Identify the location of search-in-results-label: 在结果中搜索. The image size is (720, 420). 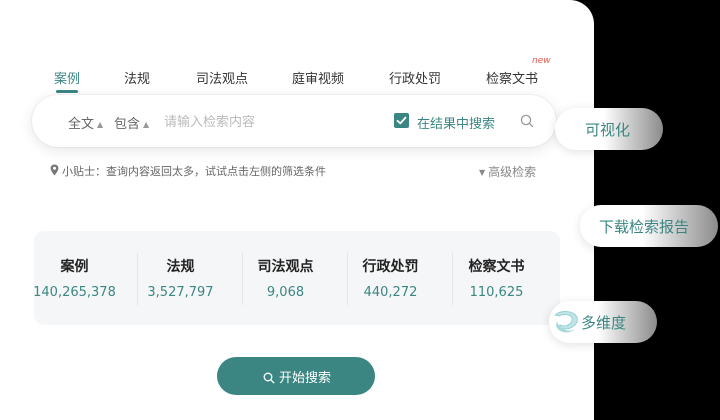
(456, 122).